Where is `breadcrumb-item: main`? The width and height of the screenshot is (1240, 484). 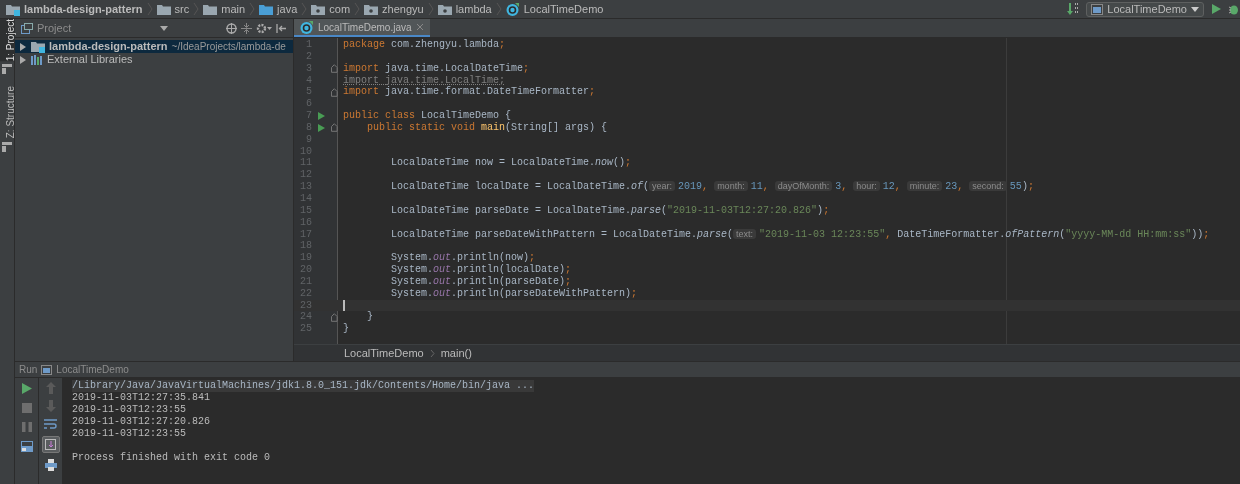
breadcrumb-item: main is located at coordinates (233, 9).